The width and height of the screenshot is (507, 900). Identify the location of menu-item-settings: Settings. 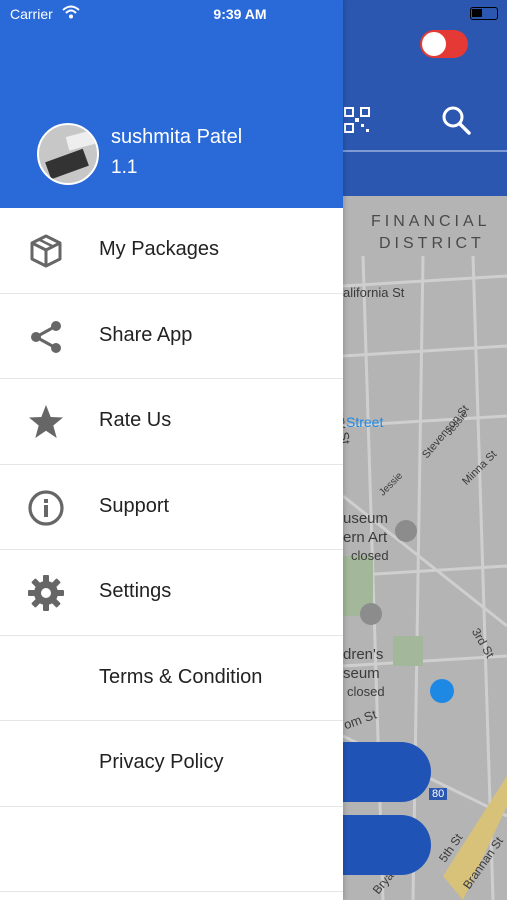
(171, 593).